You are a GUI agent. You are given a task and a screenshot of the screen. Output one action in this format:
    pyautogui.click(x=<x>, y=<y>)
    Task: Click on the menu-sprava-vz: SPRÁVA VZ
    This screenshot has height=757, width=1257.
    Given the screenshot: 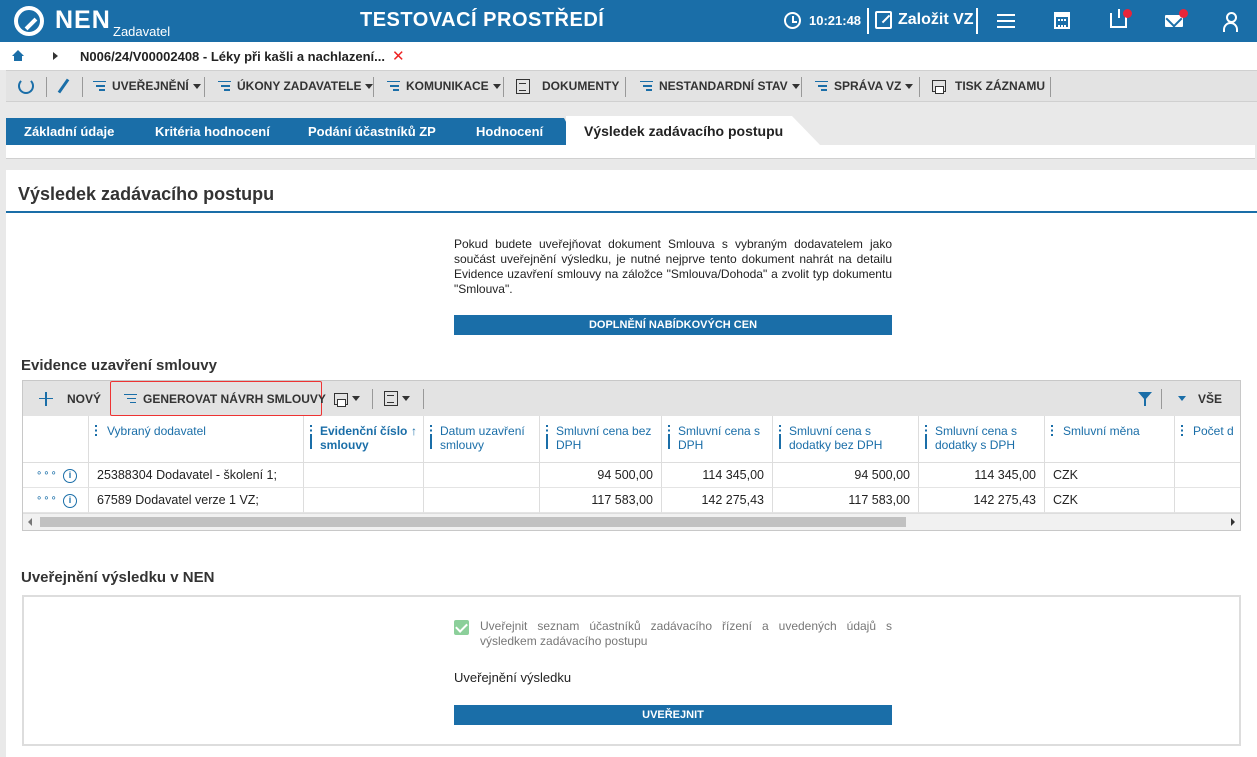 What is the action you would take?
    pyautogui.click(x=864, y=86)
    